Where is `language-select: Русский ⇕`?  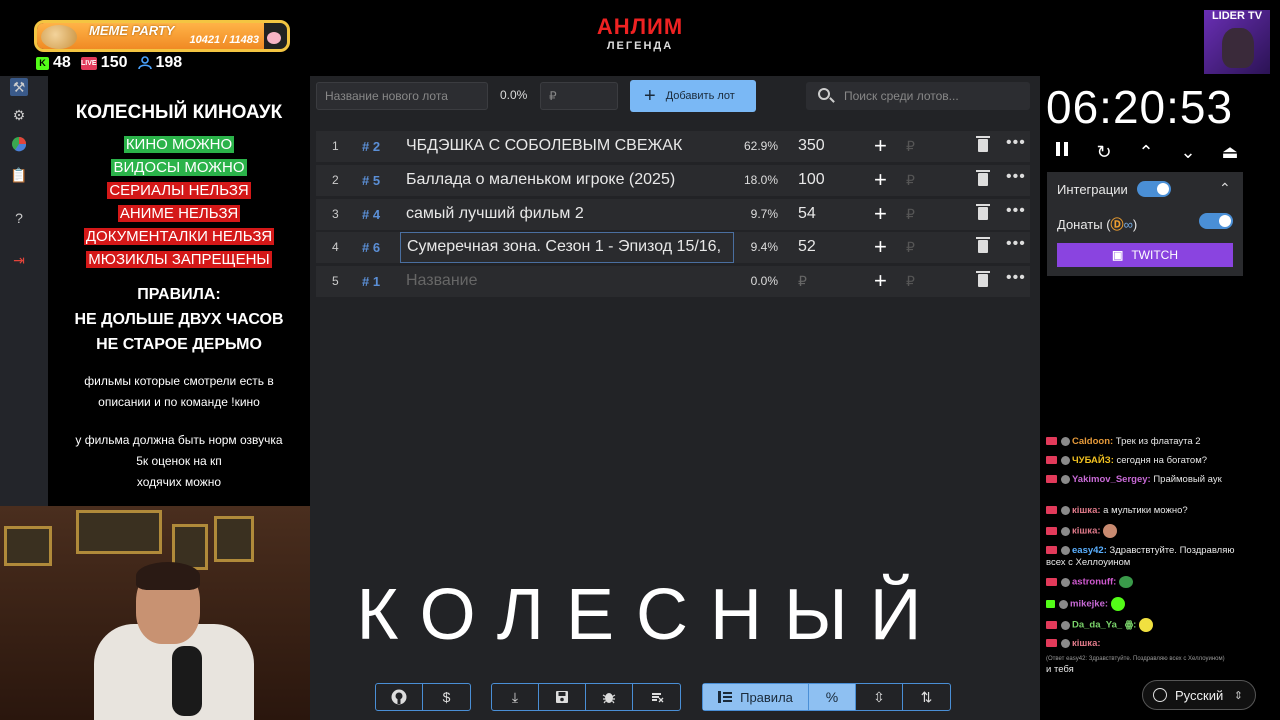 language-select: Русский ⇕ is located at coordinates (1199, 695).